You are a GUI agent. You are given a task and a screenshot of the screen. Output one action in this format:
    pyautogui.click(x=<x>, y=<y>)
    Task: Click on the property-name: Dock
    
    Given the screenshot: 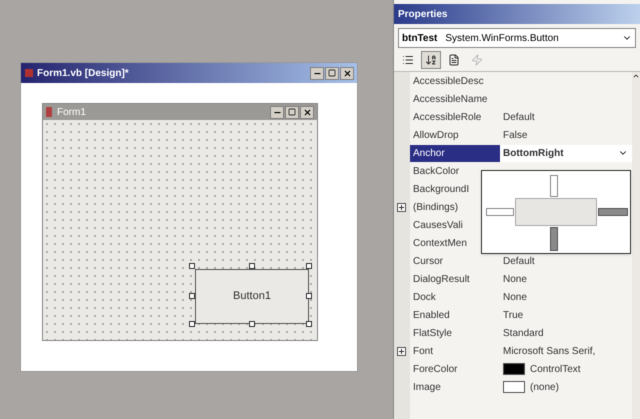 What is the action you would take?
    pyautogui.click(x=455, y=297)
    